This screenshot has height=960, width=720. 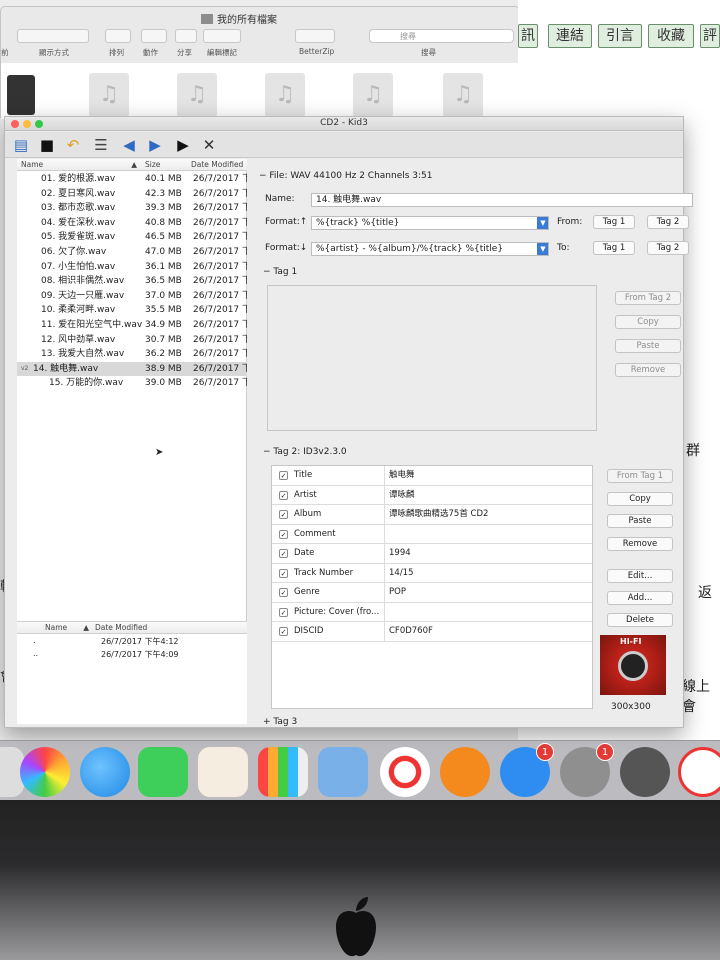 What do you see at coordinates (432, 495) in the screenshot?
I see `tag2-row-artist: ✓ Artist 谭咏麟` at bounding box center [432, 495].